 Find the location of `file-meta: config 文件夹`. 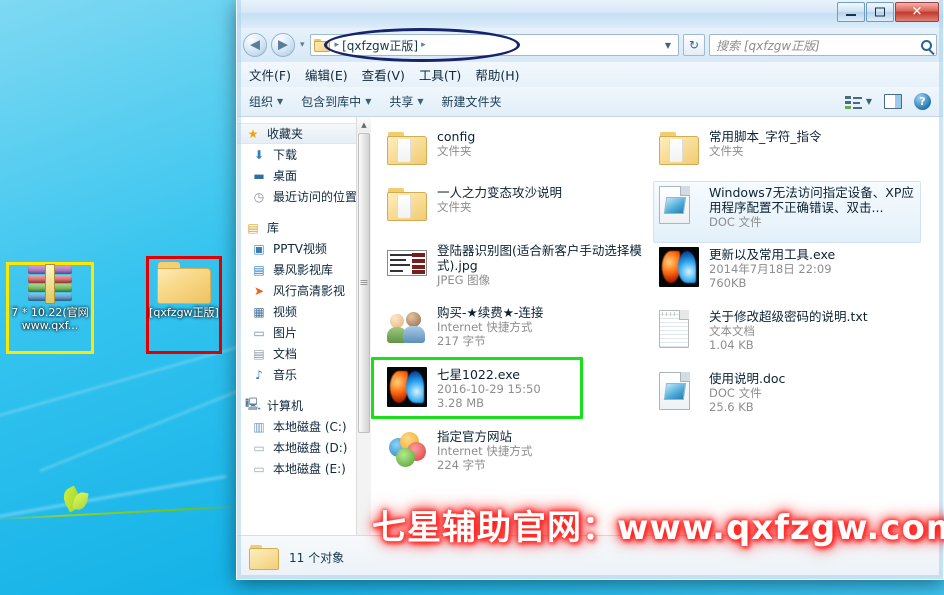

file-meta: config 文件夹 is located at coordinates (456, 153).